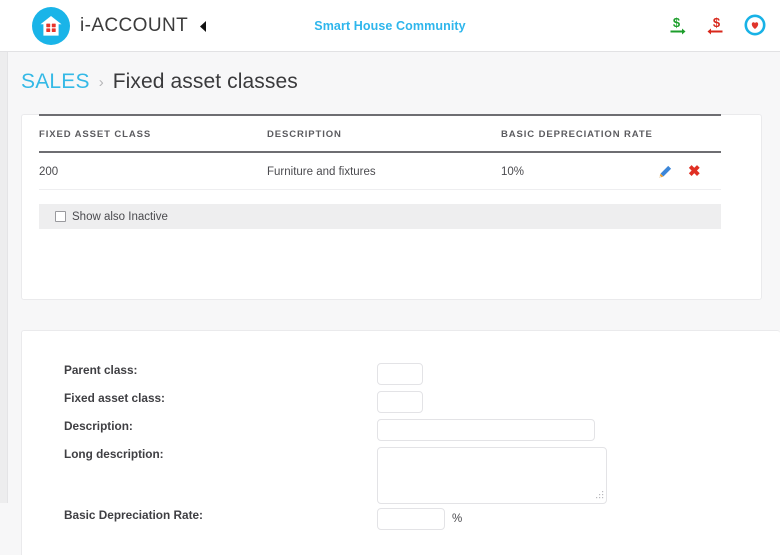 The width and height of the screenshot is (780, 555). I want to click on cell-basic-depreciation-rate: 10%, so click(577, 171).